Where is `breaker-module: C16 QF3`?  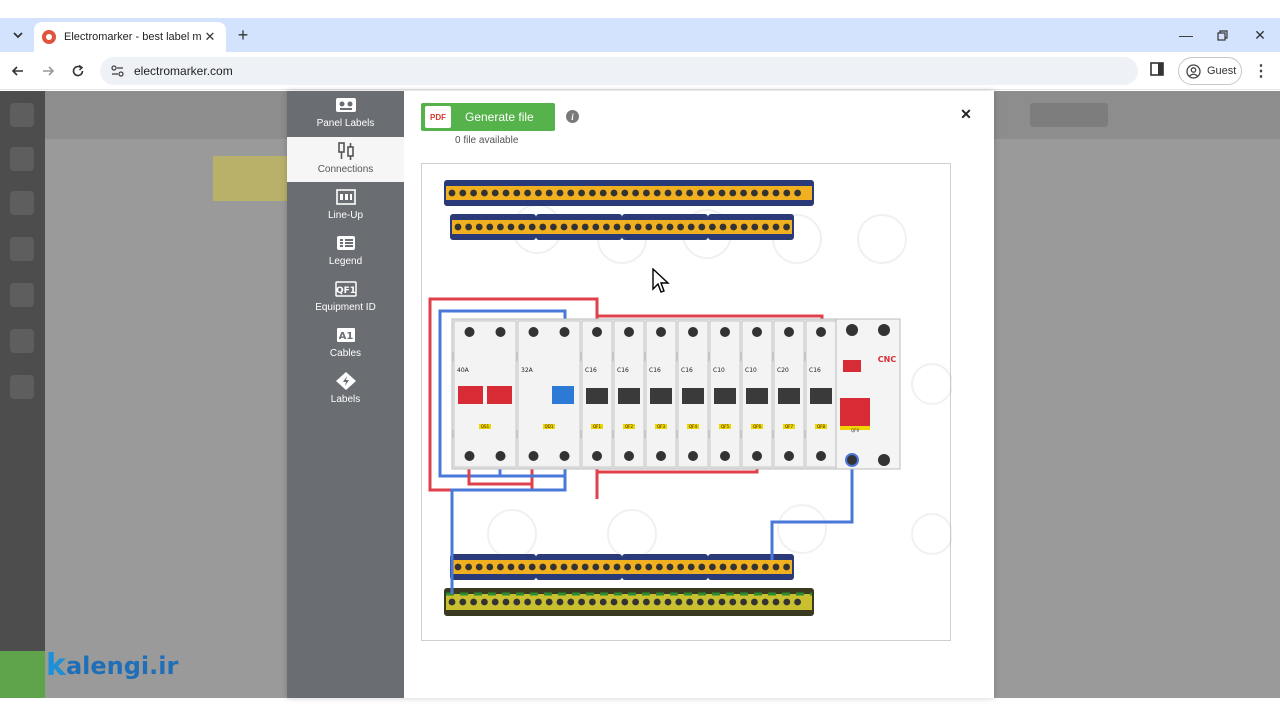 breaker-module: C16 QF3 is located at coordinates (661, 394).